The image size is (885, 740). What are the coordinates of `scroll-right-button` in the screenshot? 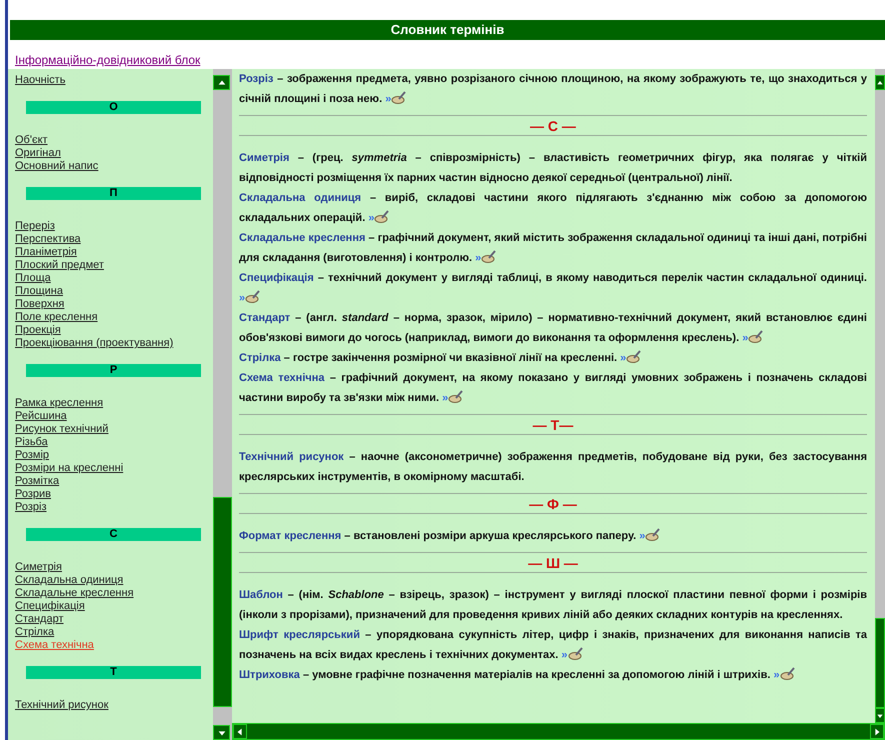 It's located at (877, 731).